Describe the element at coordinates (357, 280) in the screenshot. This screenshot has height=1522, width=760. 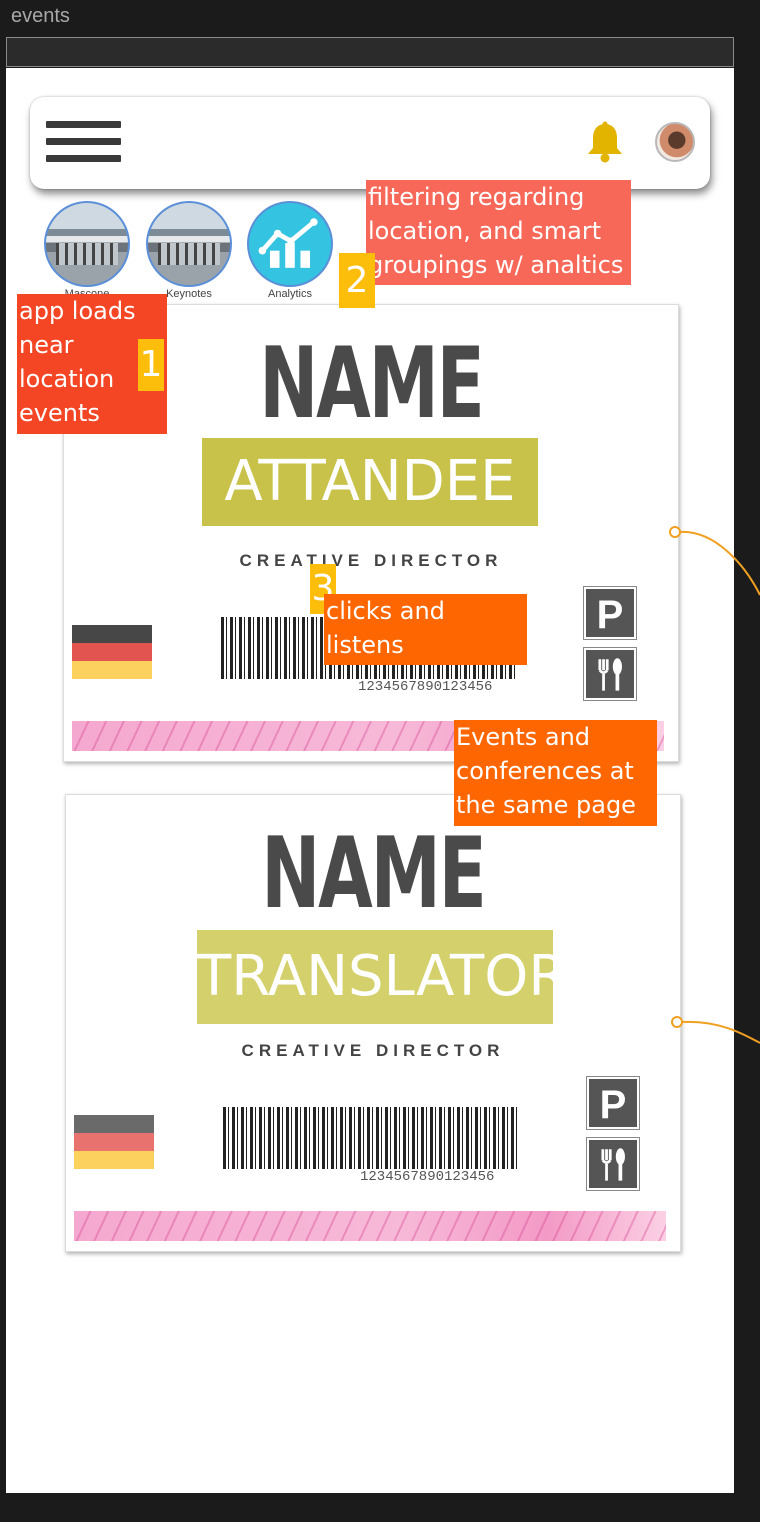
I see `step-marker: 2` at that location.